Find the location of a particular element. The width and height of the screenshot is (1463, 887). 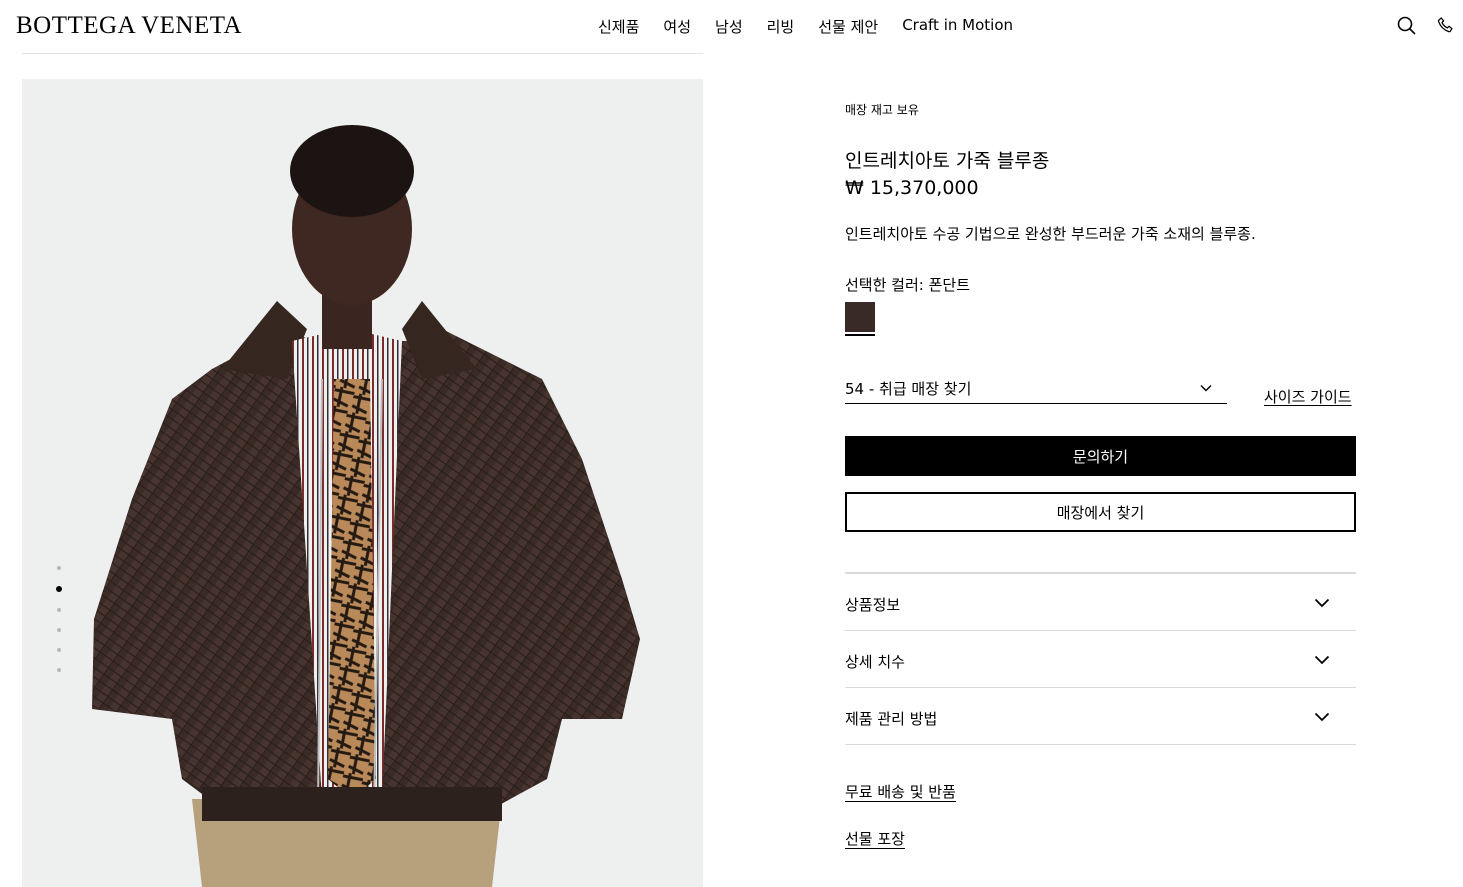

search-icon is located at coordinates (1406, 25).